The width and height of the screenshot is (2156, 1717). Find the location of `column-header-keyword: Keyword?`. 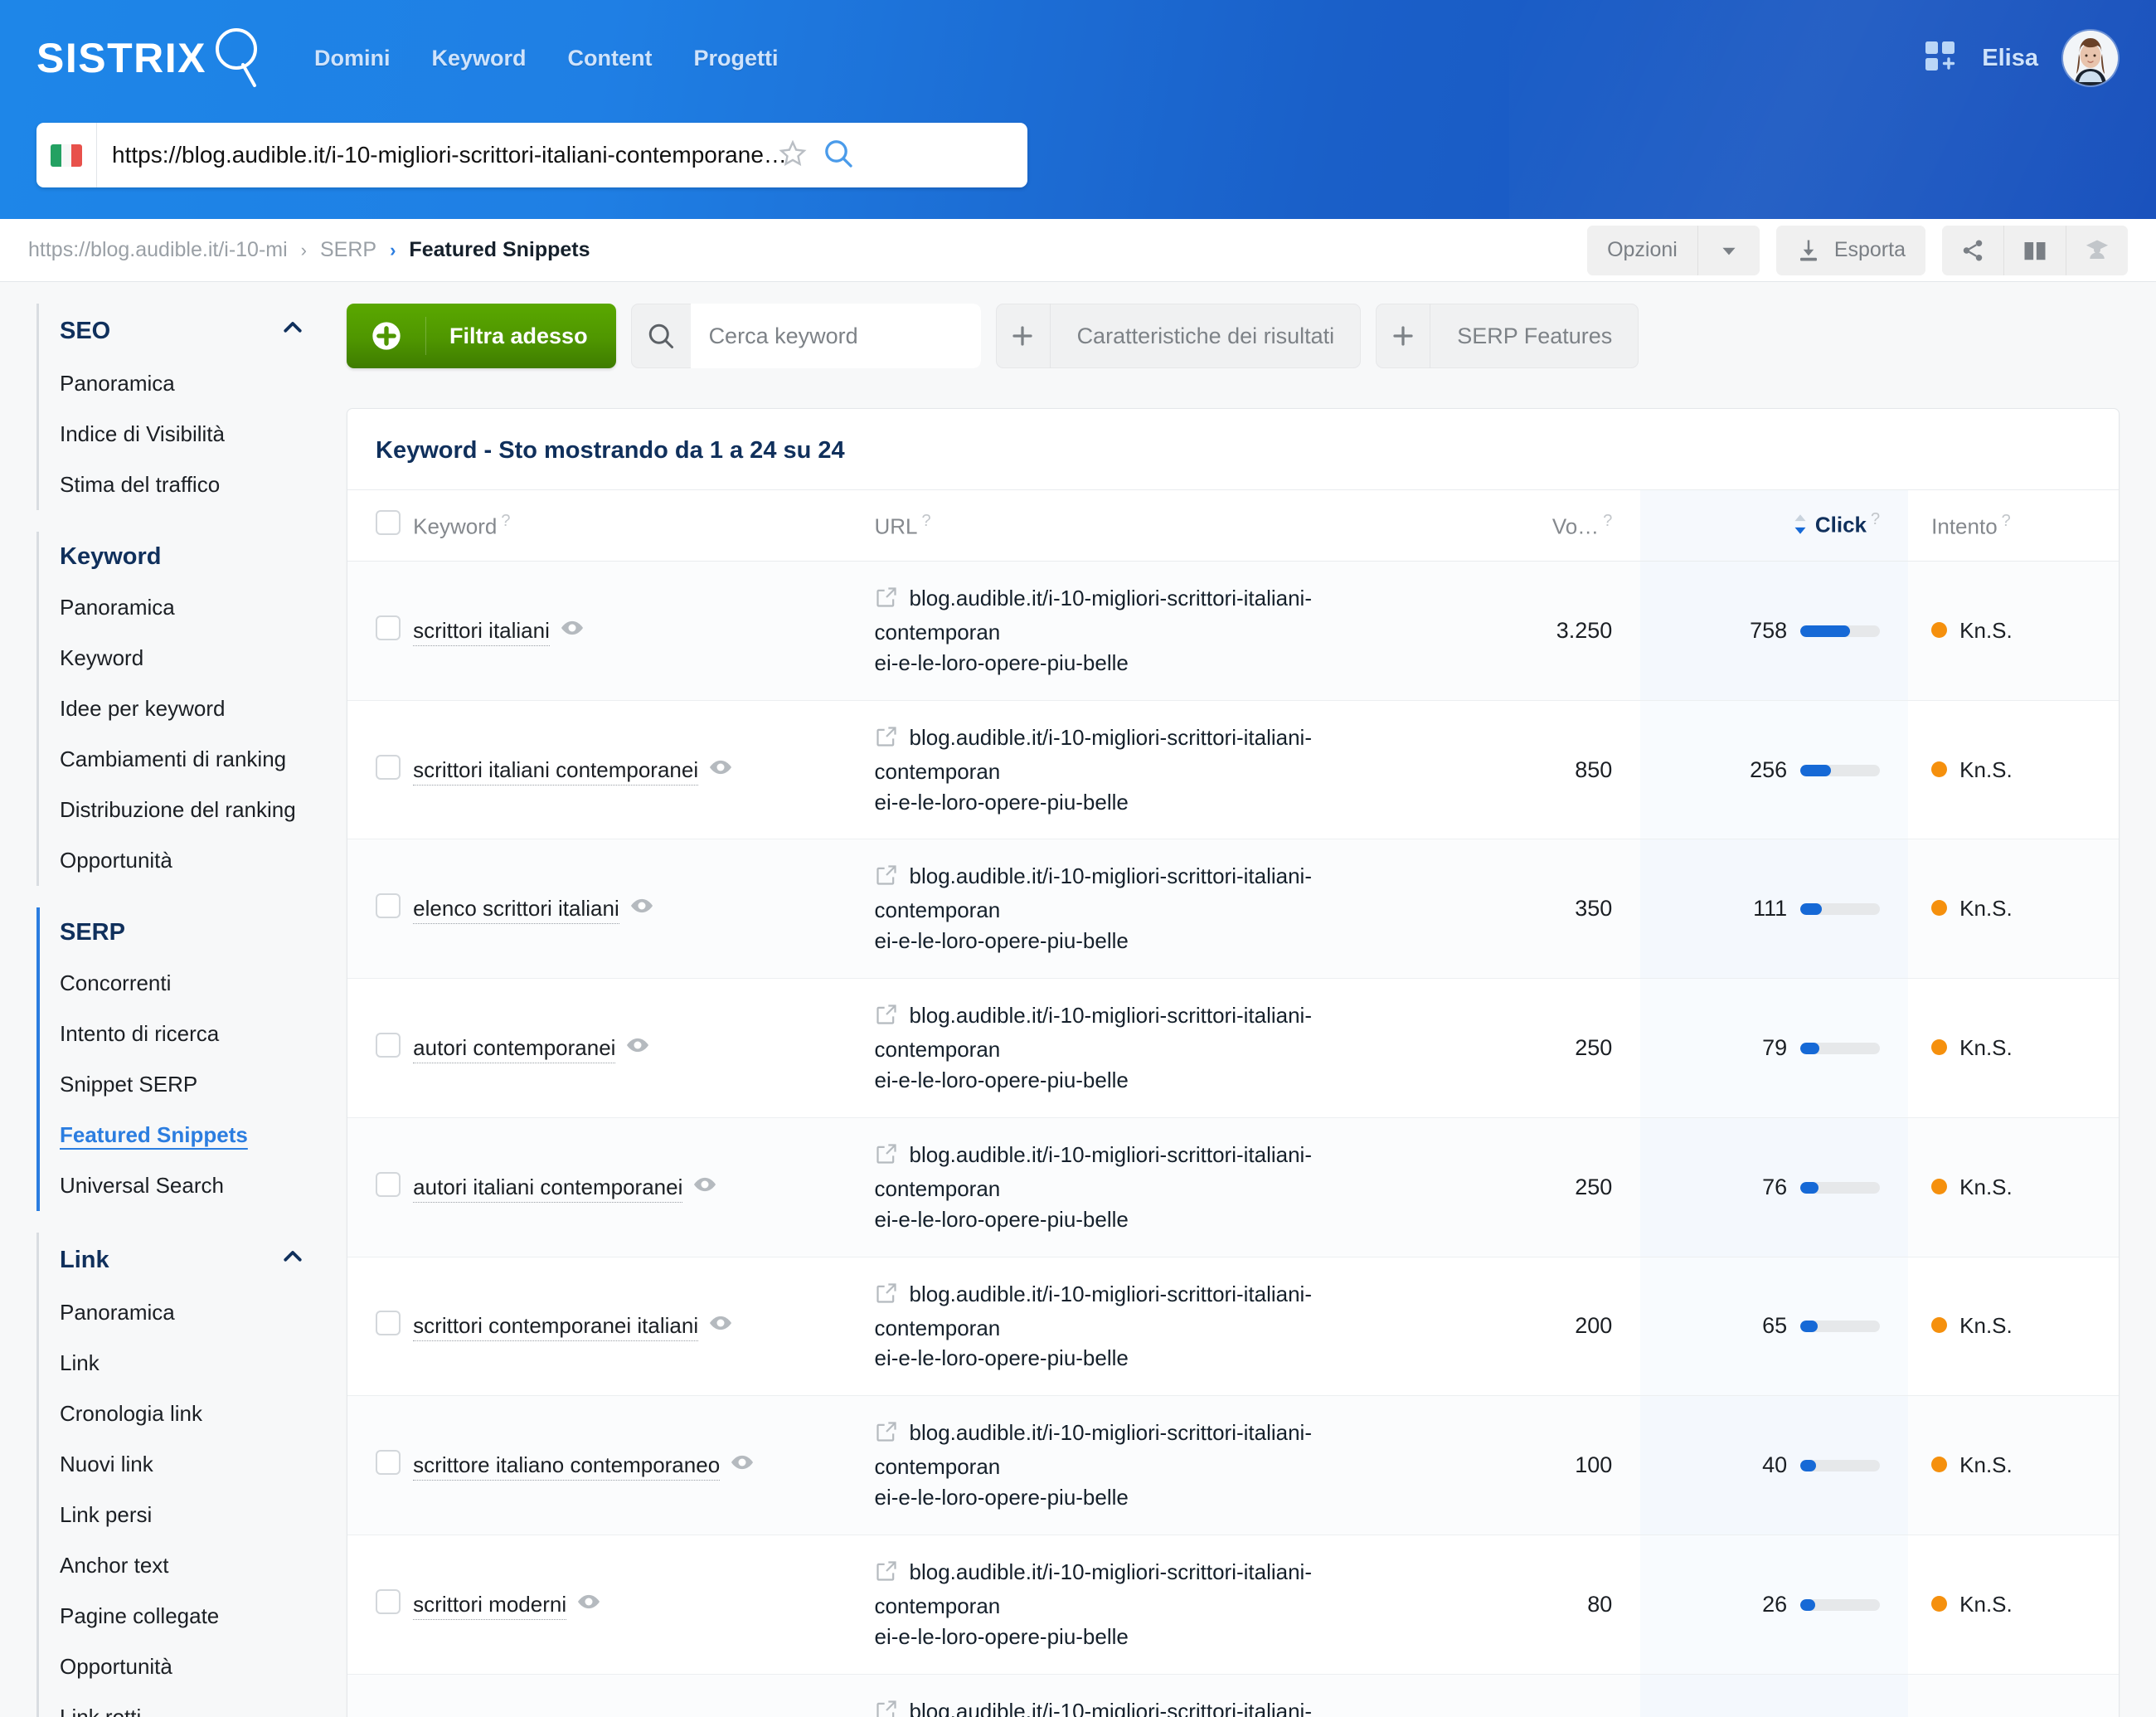

column-header-keyword: Keyword? is located at coordinates (644, 525).